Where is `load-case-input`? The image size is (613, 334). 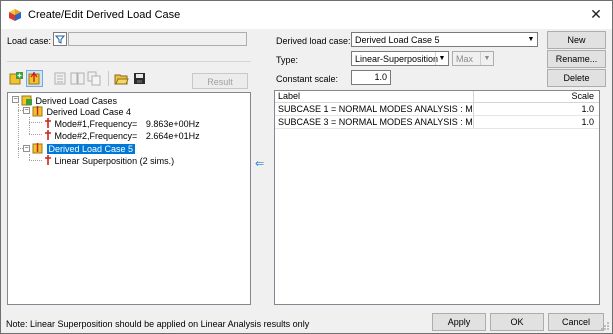 load-case-input is located at coordinates (157, 39).